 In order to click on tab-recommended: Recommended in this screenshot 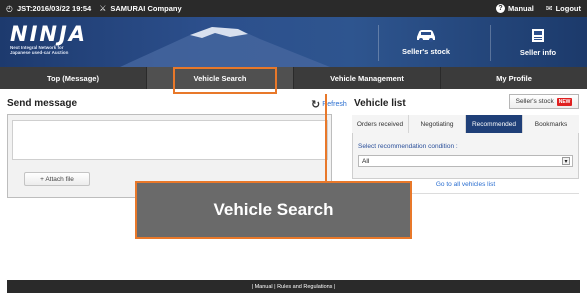, I will do `click(494, 124)`.